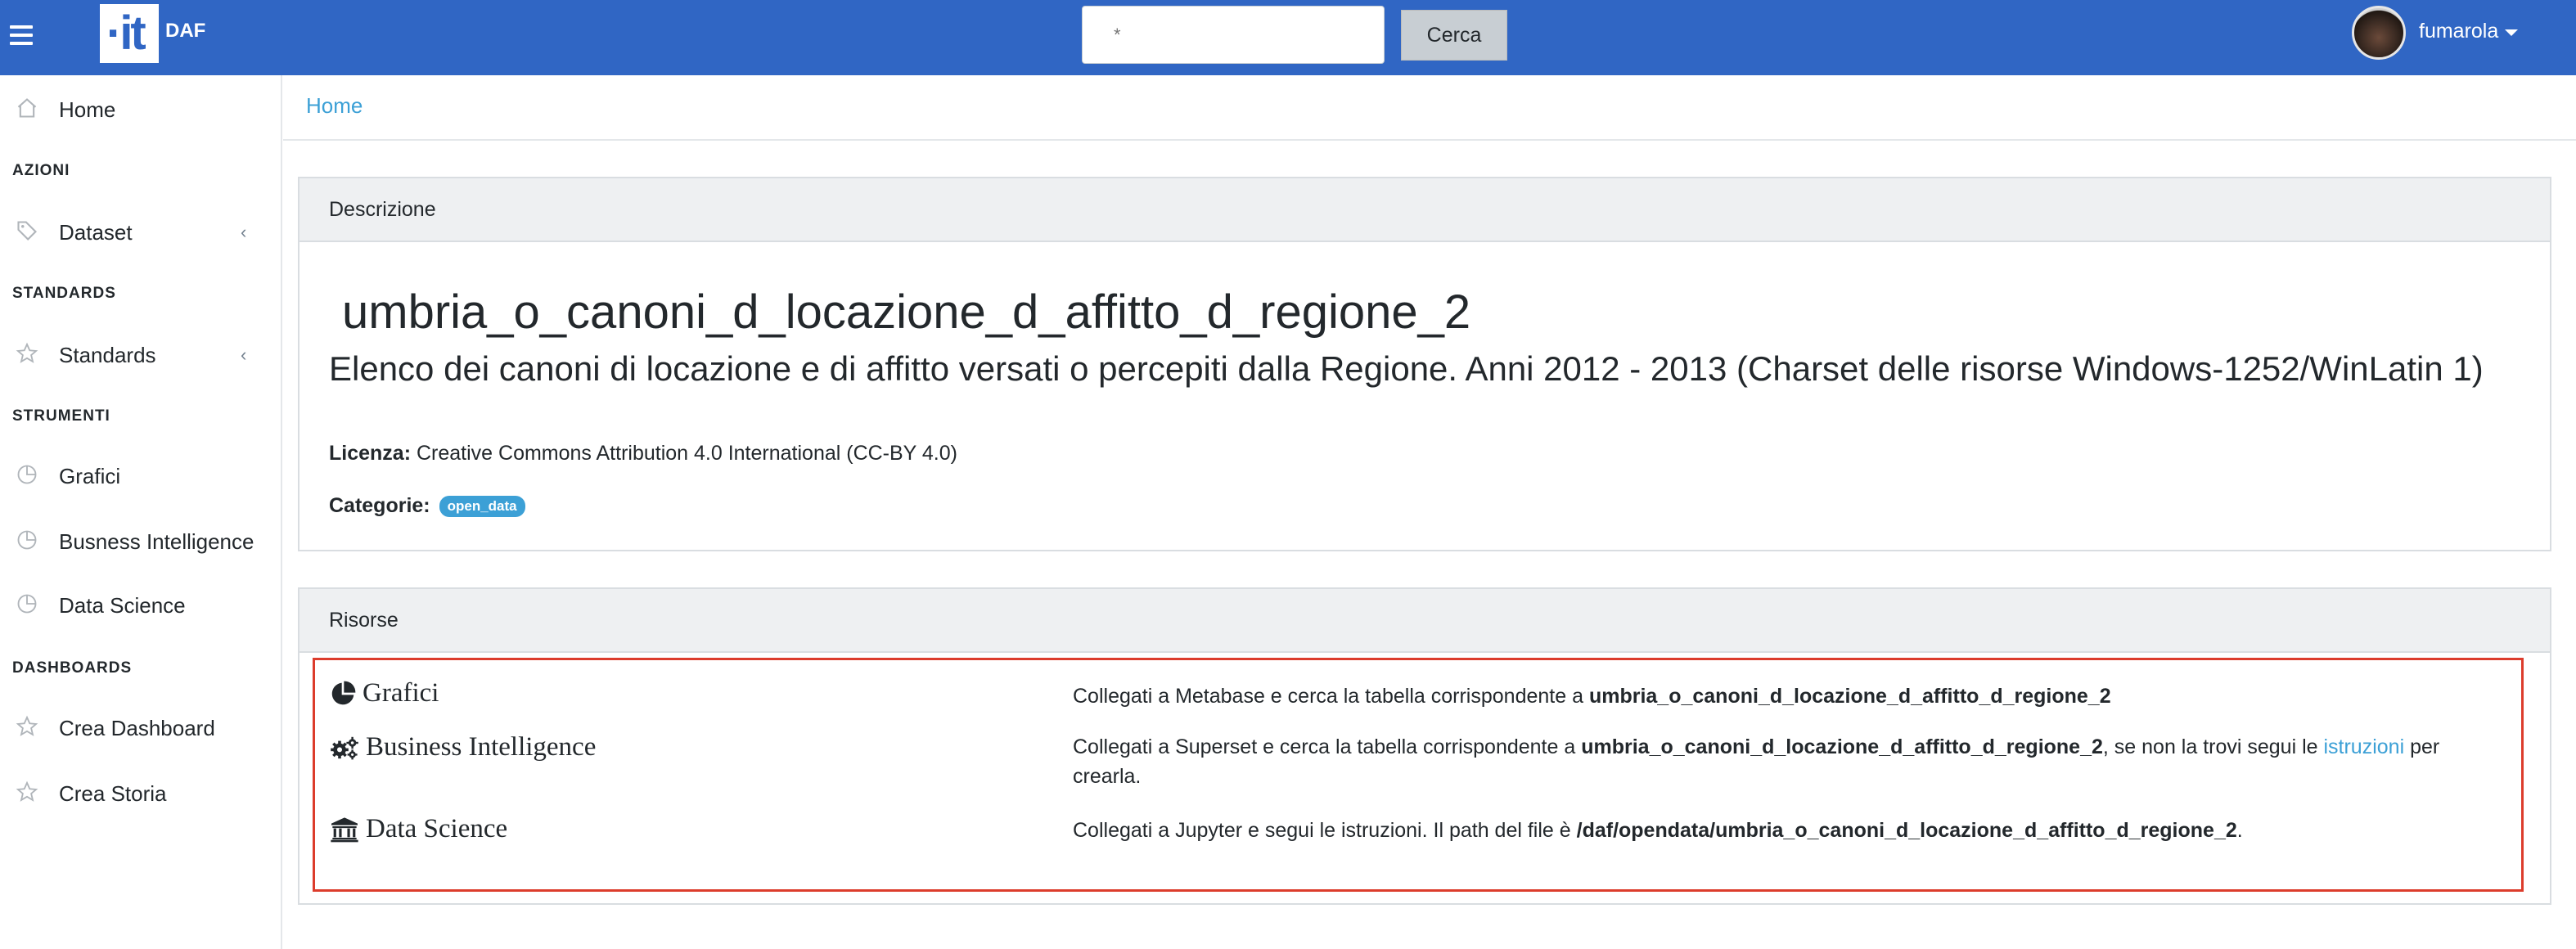  Describe the element at coordinates (1425, 621) in the screenshot. I see `resources-card-header: Risorse` at that location.